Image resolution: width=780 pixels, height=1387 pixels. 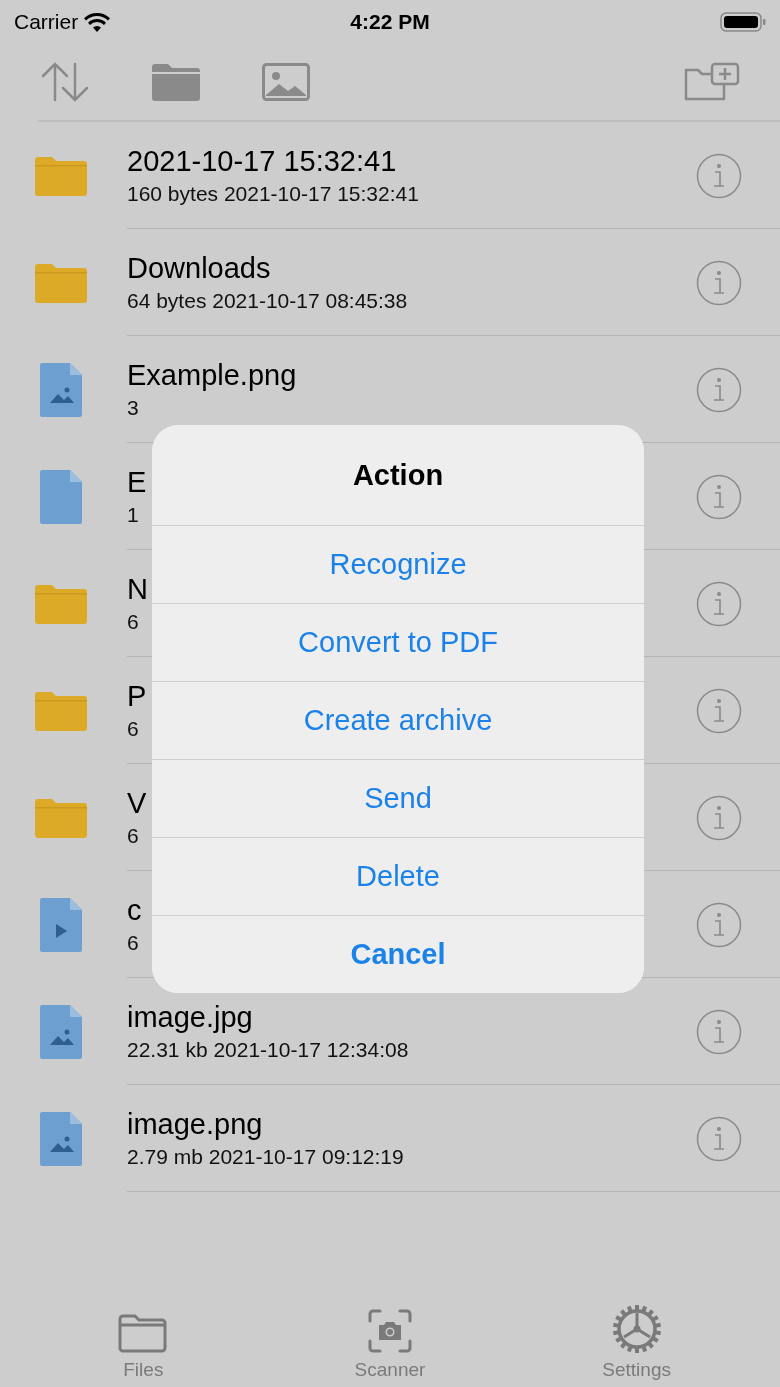 What do you see at coordinates (97, 22) in the screenshot?
I see `wifi-icon` at bounding box center [97, 22].